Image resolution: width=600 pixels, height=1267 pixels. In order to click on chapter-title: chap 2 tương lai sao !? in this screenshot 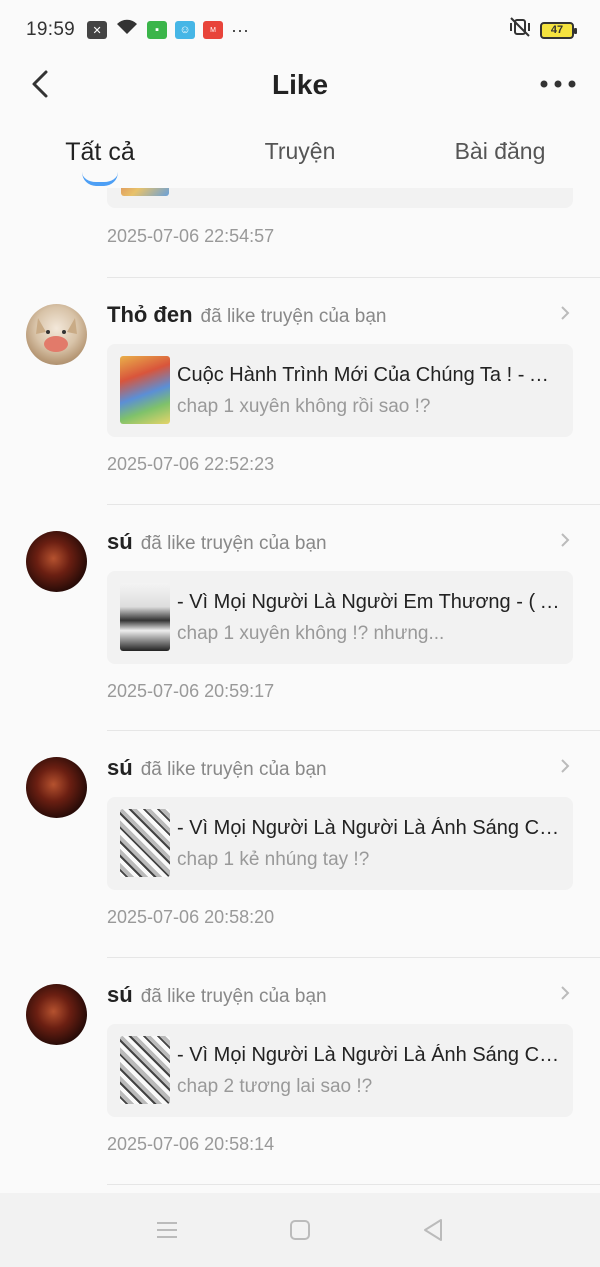, I will do `click(275, 1086)`.